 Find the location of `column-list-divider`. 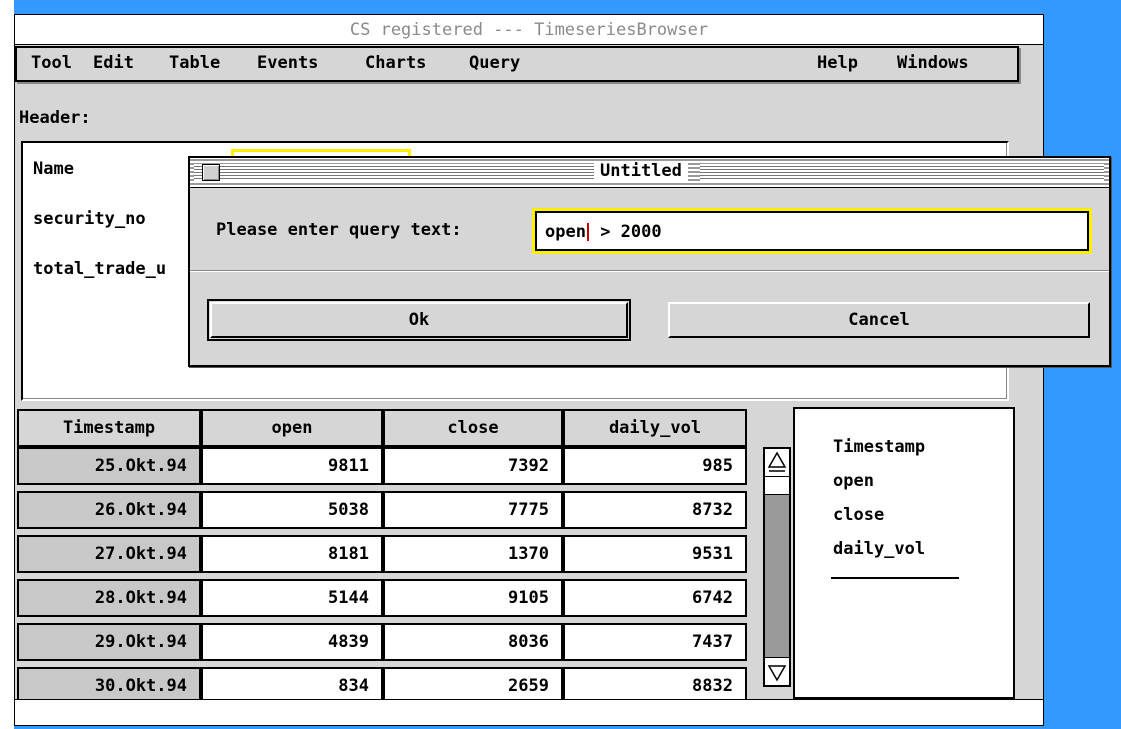

column-list-divider is located at coordinates (895, 578).